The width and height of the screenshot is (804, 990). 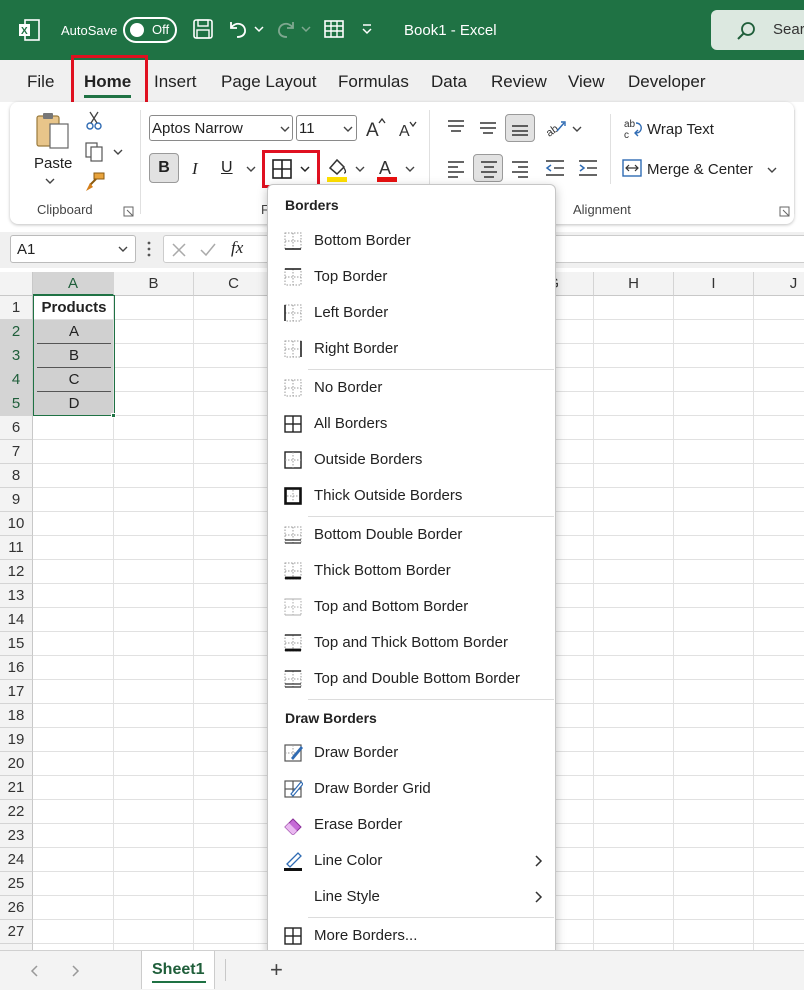 What do you see at coordinates (680, 129) in the screenshot?
I see `wrap-text-button: Wrap Text` at bounding box center [680, 129].